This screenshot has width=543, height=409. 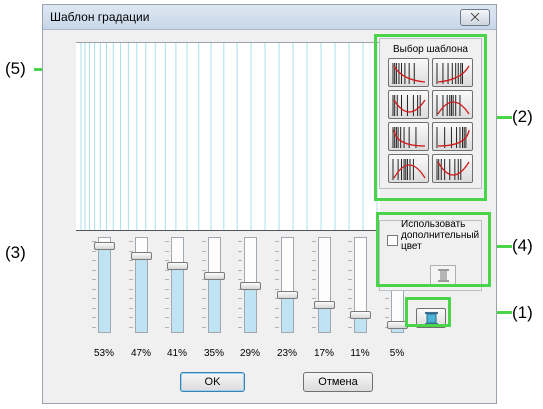 What do you see at coordinates (522, 245) in the screenshot?
I see `callout-4: (4)` at bounding box center [522, 245].